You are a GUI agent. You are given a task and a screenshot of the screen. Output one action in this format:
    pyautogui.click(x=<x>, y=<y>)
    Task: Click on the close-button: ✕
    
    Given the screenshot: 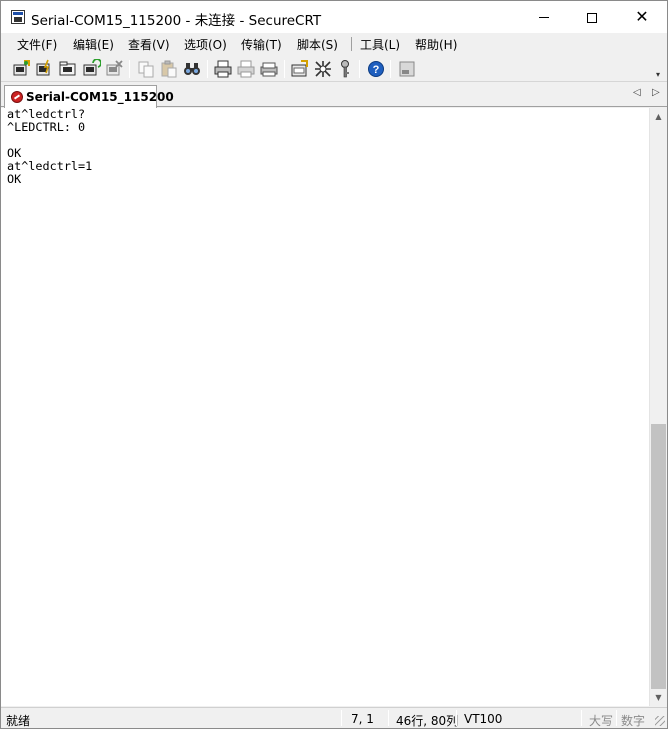 What is the action you would take?
    pyautogui.click(x=642, y=17)
    